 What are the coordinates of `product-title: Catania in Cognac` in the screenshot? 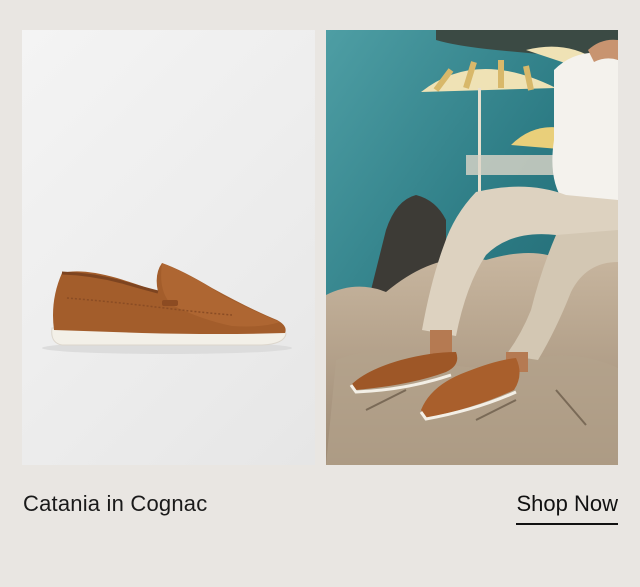 It's located at (115, 503).